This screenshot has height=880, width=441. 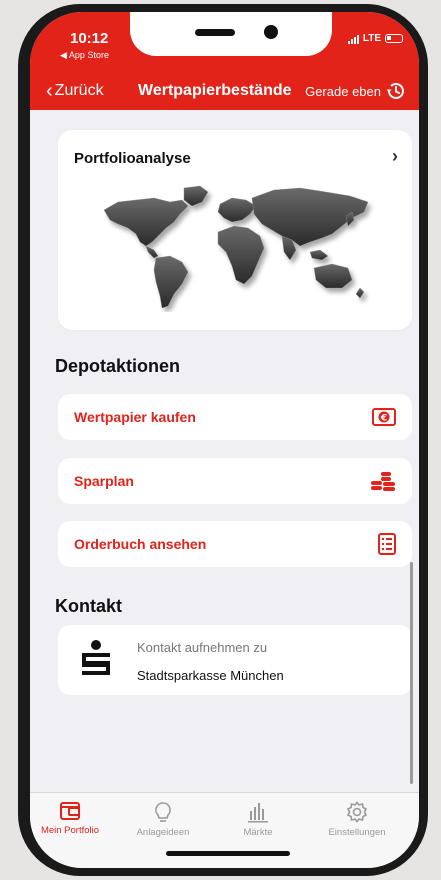 I want to click on contact-prompt: Kontakt aufnehmen zu, so click(x=202, y=647).